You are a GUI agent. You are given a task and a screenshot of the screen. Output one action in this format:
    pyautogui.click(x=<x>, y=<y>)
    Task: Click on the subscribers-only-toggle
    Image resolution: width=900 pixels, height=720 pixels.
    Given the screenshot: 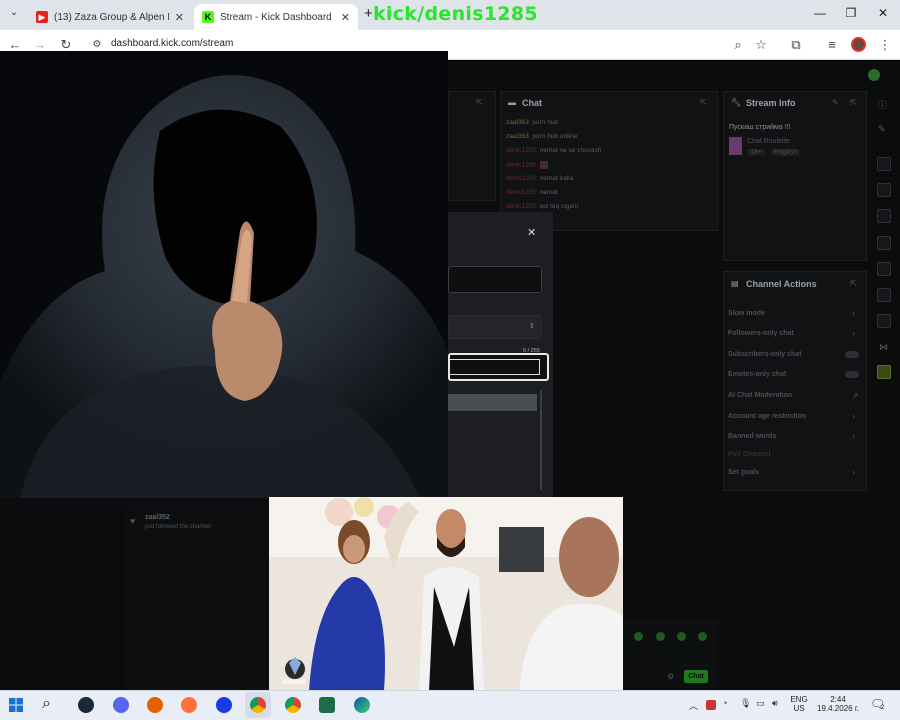 What is the action you would take?
    pyautogui.click(x=852, y=354)
    